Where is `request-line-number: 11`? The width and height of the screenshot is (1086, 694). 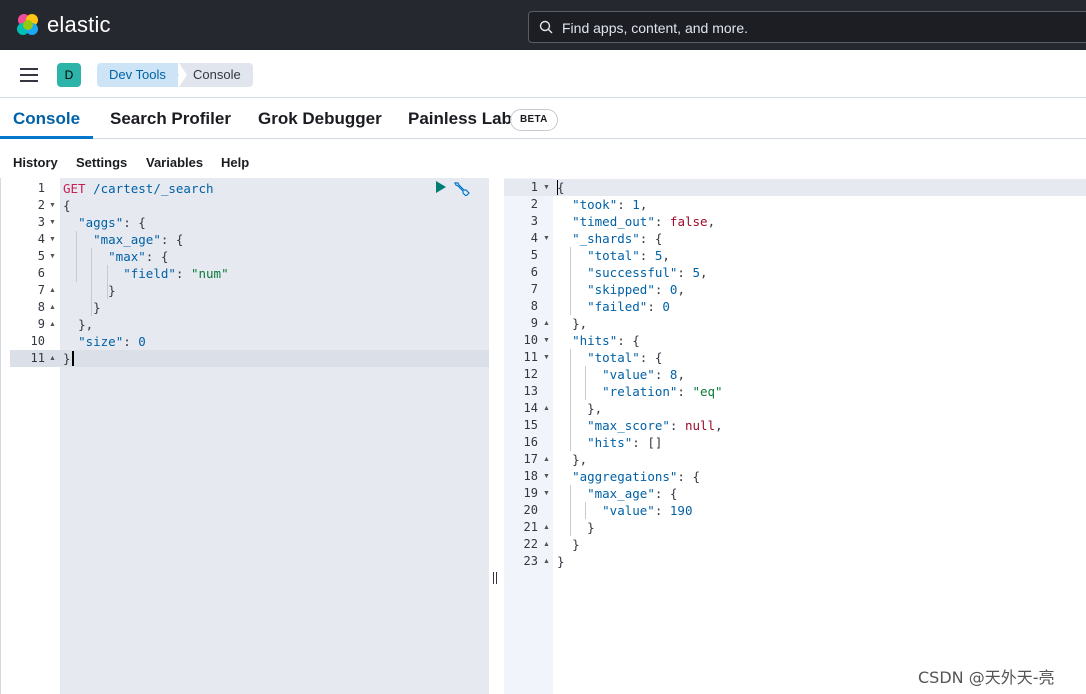
request-line-number: 11 is located at coordinates (37, 358).